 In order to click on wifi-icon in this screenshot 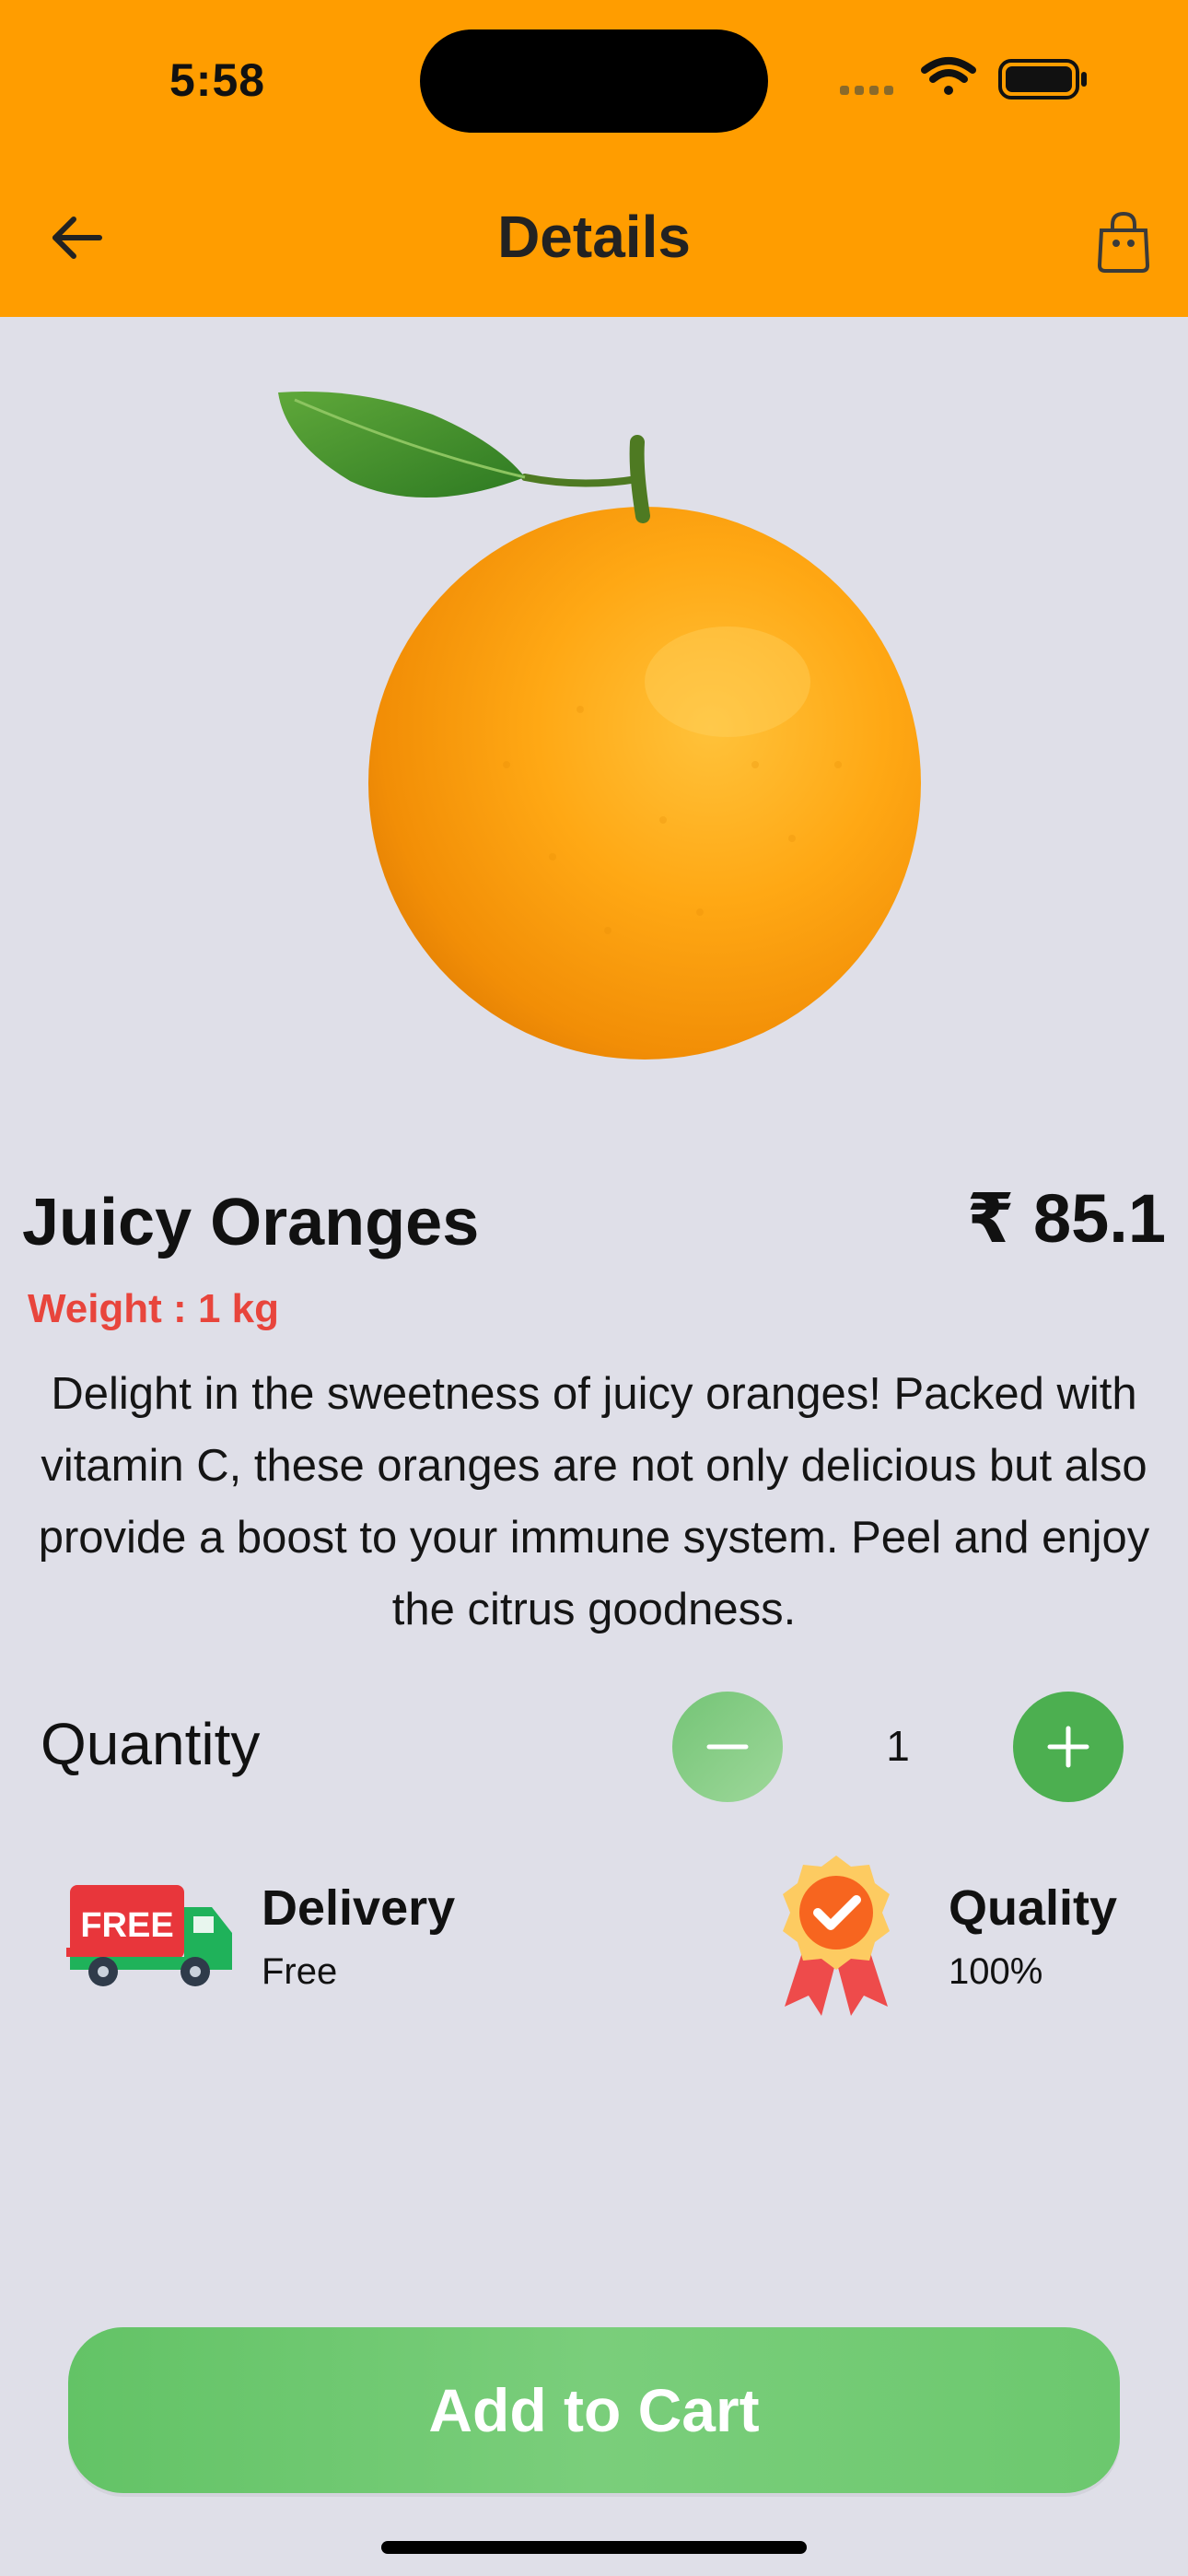, I will do `click(948, 76)`.